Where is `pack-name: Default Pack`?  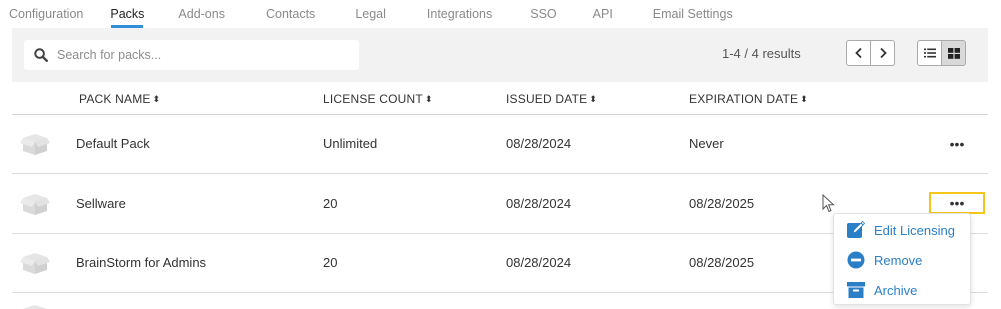
pack-name: Default Pack is located at coordinates (113, 143).